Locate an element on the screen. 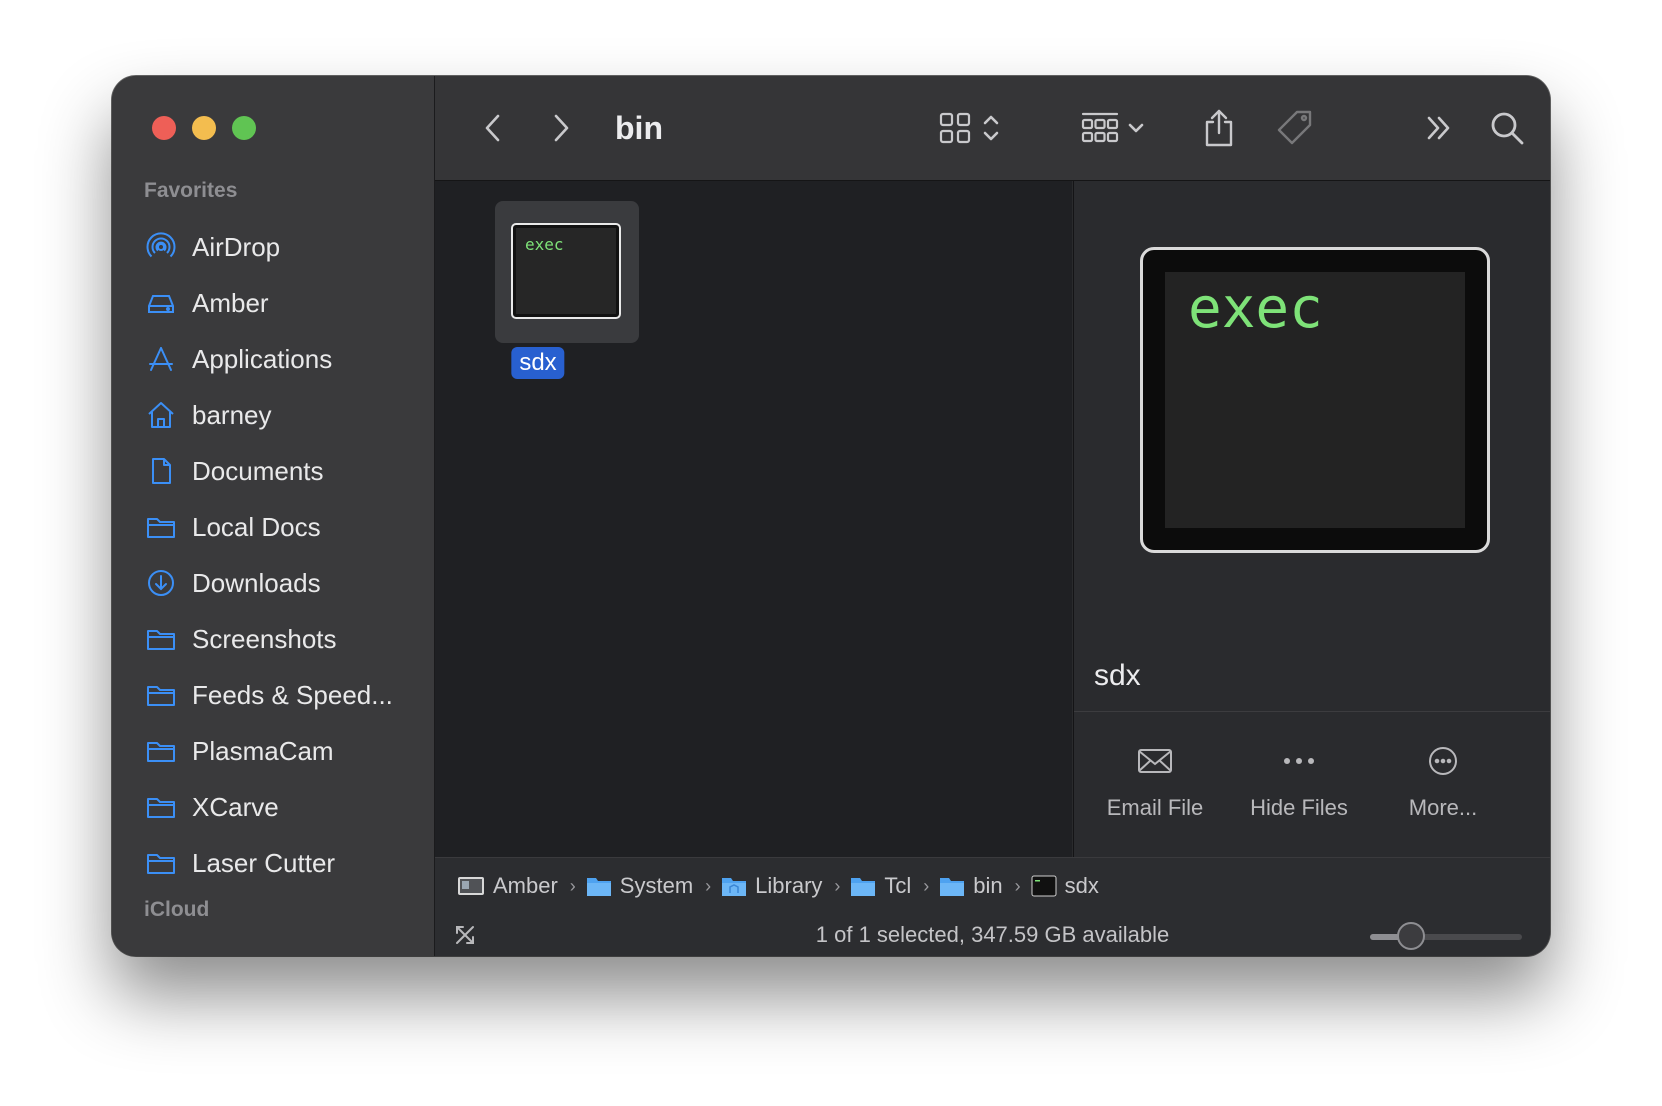 The height and width of the screenshot is (1106, 1662). more-toolbar-button is located at coordinates (1439, 128).